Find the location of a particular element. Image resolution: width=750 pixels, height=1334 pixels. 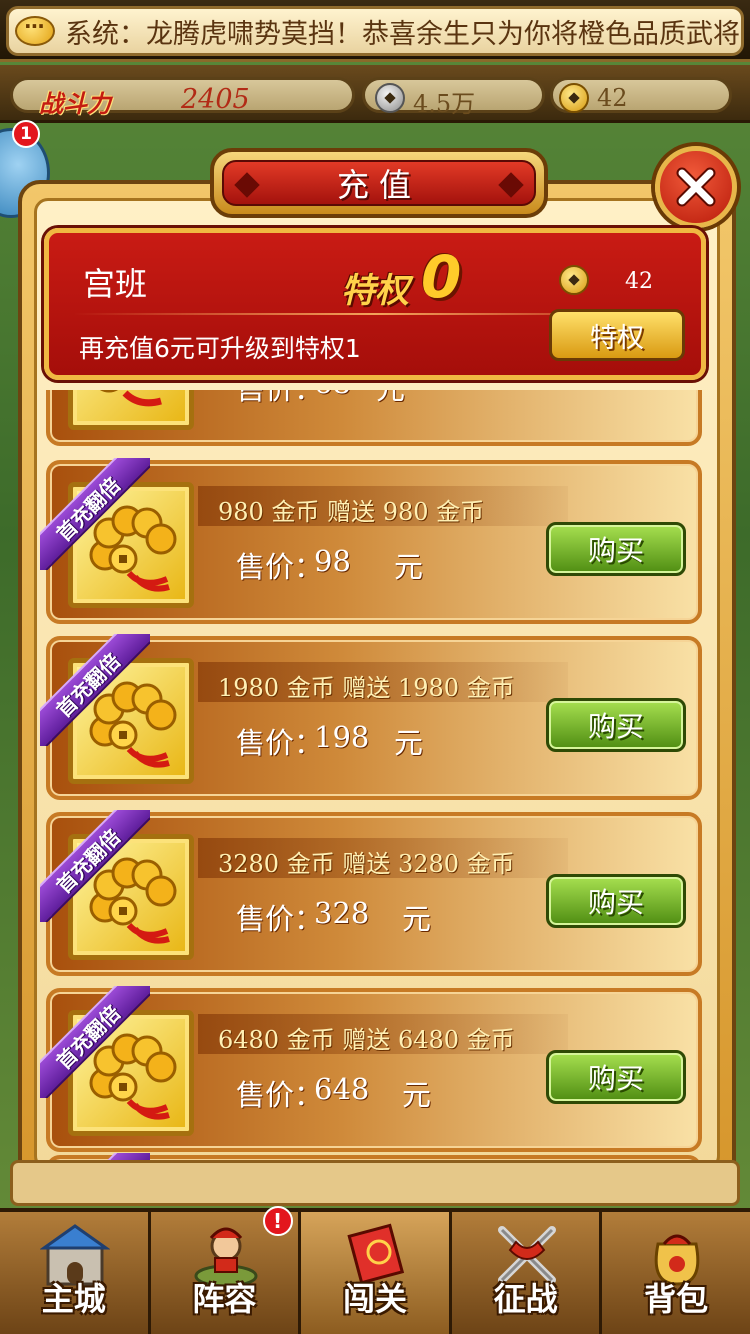

nav-label: 闯关 is located at coordinates (374, 1299).